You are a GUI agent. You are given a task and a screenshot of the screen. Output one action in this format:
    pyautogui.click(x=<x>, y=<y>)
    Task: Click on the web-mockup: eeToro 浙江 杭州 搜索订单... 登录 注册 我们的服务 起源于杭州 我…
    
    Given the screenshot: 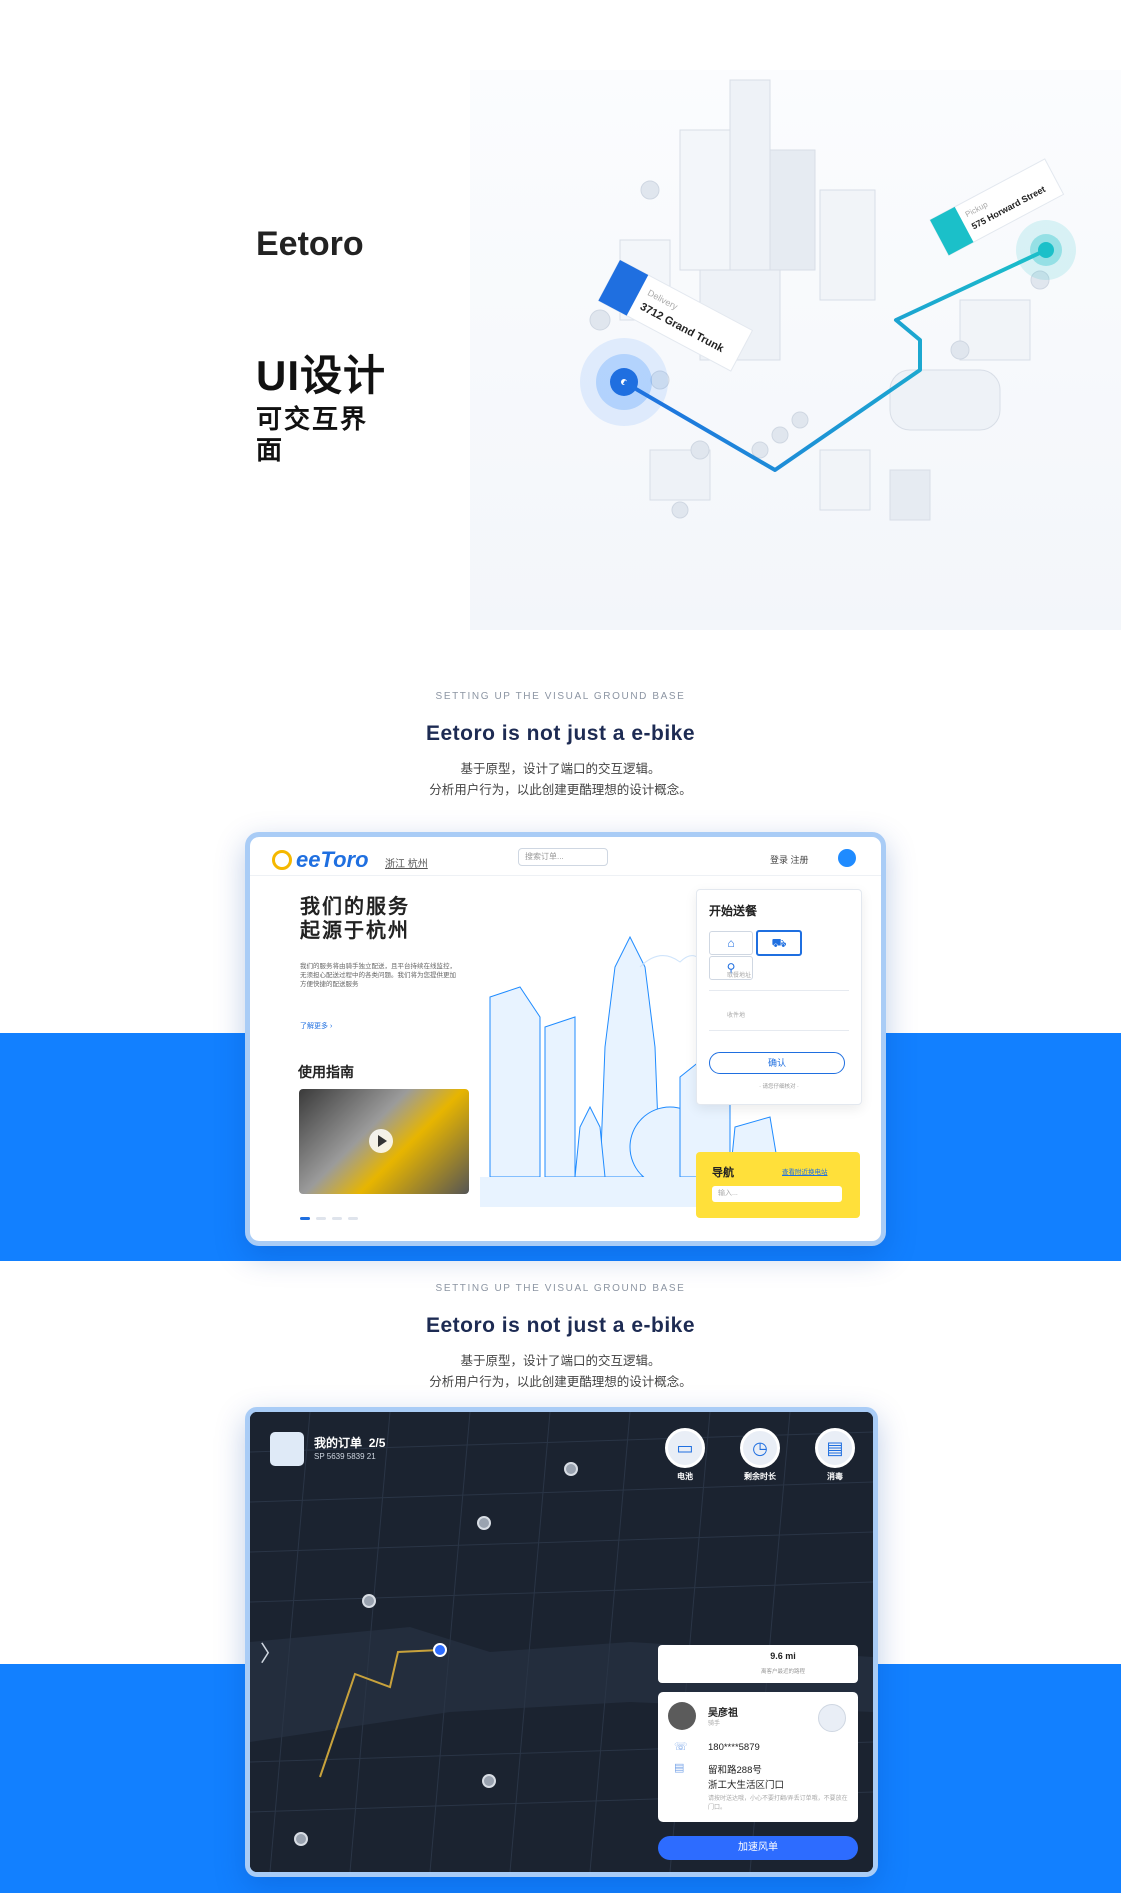 What is the action you would take?
    pyautogui.click(x=565, y=1039)
    